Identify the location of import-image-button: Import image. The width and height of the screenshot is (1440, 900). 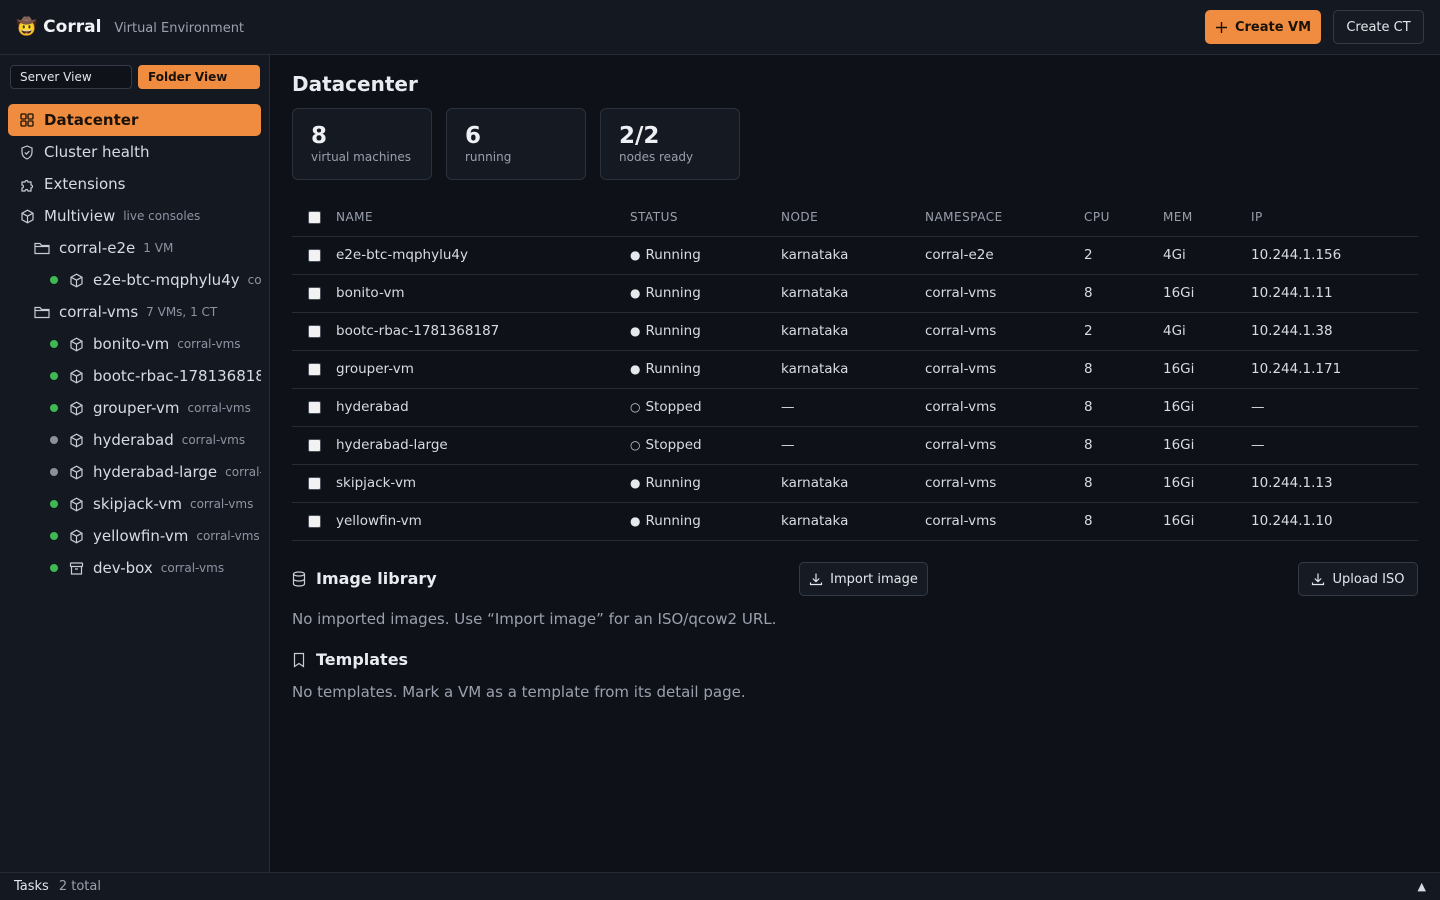
(863, 579).